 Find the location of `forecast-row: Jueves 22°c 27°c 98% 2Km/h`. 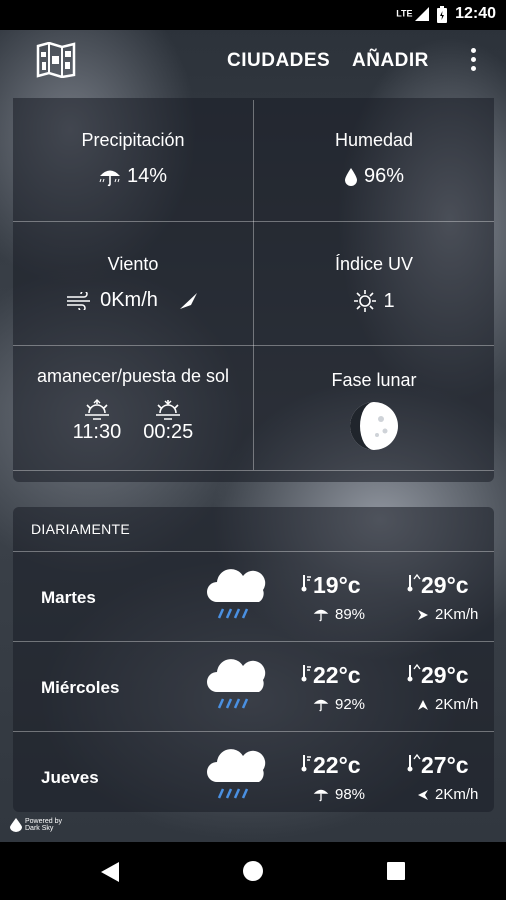

forecast-row: Jueves 22°c 27°c 98% 2Km/h is located at coordinates (253, 776).